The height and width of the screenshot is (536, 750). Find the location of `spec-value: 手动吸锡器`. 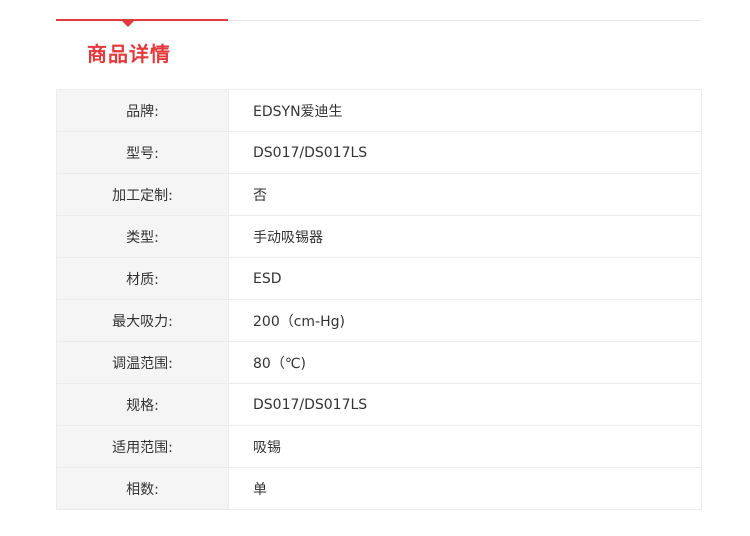

spec-value: 手动吸锡器 is located at coordinates (465, 236).